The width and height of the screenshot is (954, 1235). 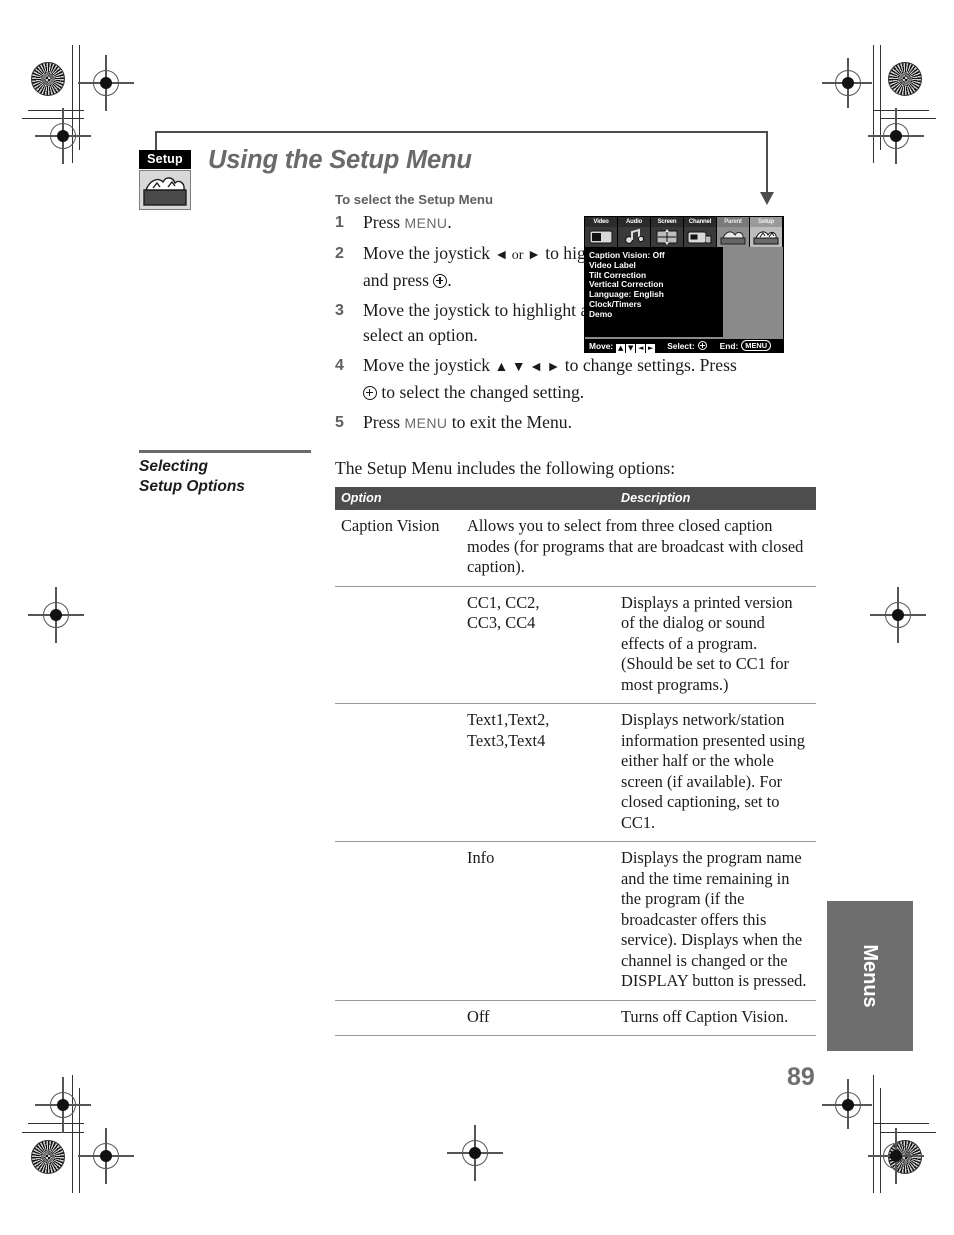 What do you see at coordinates (631, 348) in the screenshot?
I see `arrow-down-key: ▼` at bounding box center [631, 348].